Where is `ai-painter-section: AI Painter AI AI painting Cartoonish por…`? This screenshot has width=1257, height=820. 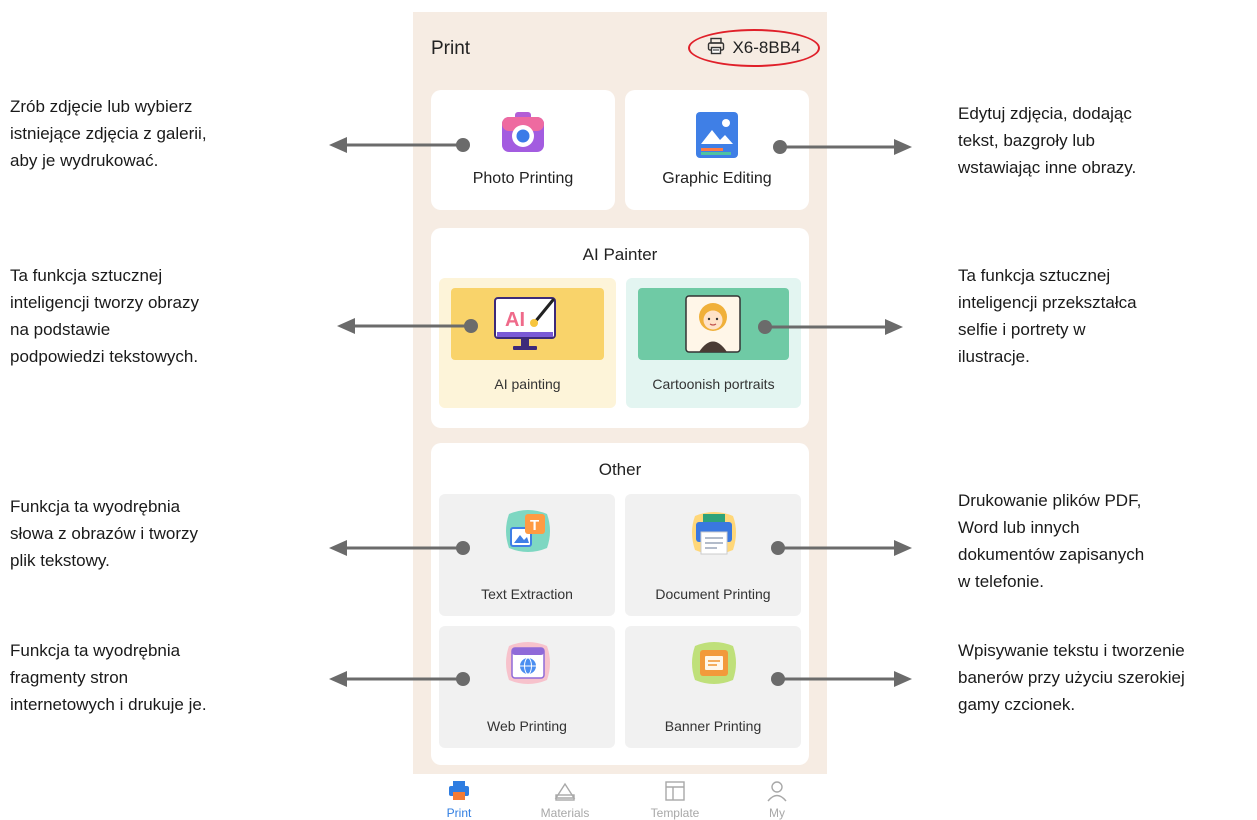 ai-painter-section: AI Painter AI AI painting Cartoonish por… is located at coordinates (620, 328).